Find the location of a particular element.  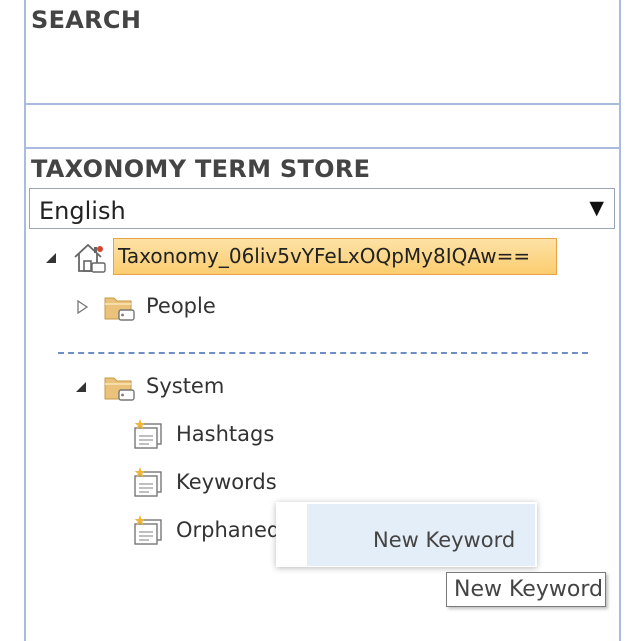

tooltip: New Keyword is located at coordinates (526, 589).